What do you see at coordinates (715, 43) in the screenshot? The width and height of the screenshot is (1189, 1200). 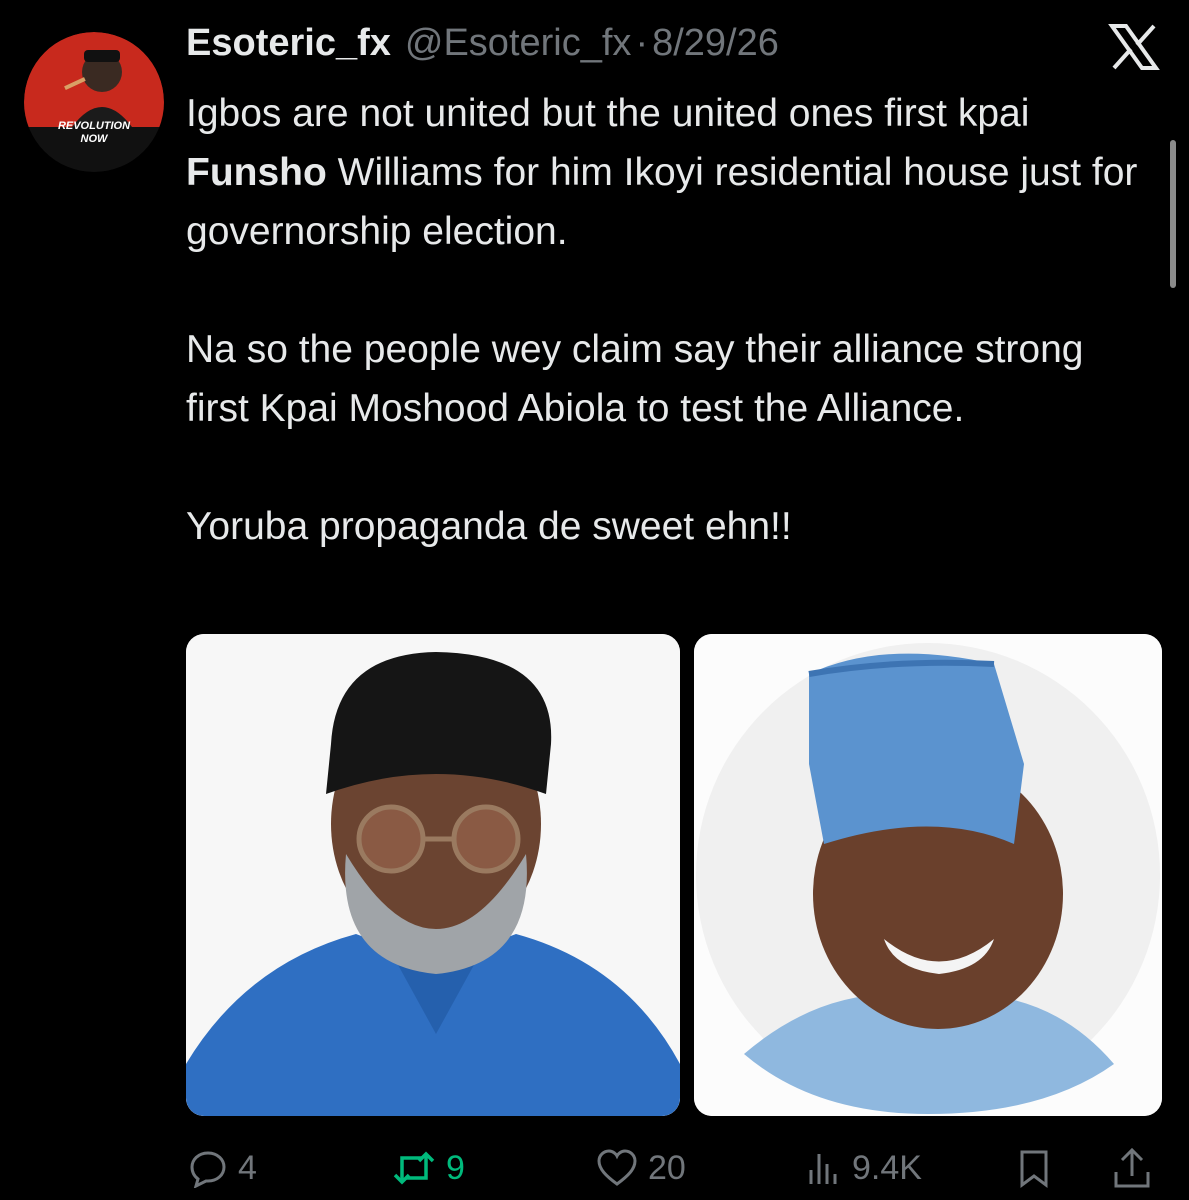 I see `tweet-date: 8/29/26` at bounding box center [715, 43].